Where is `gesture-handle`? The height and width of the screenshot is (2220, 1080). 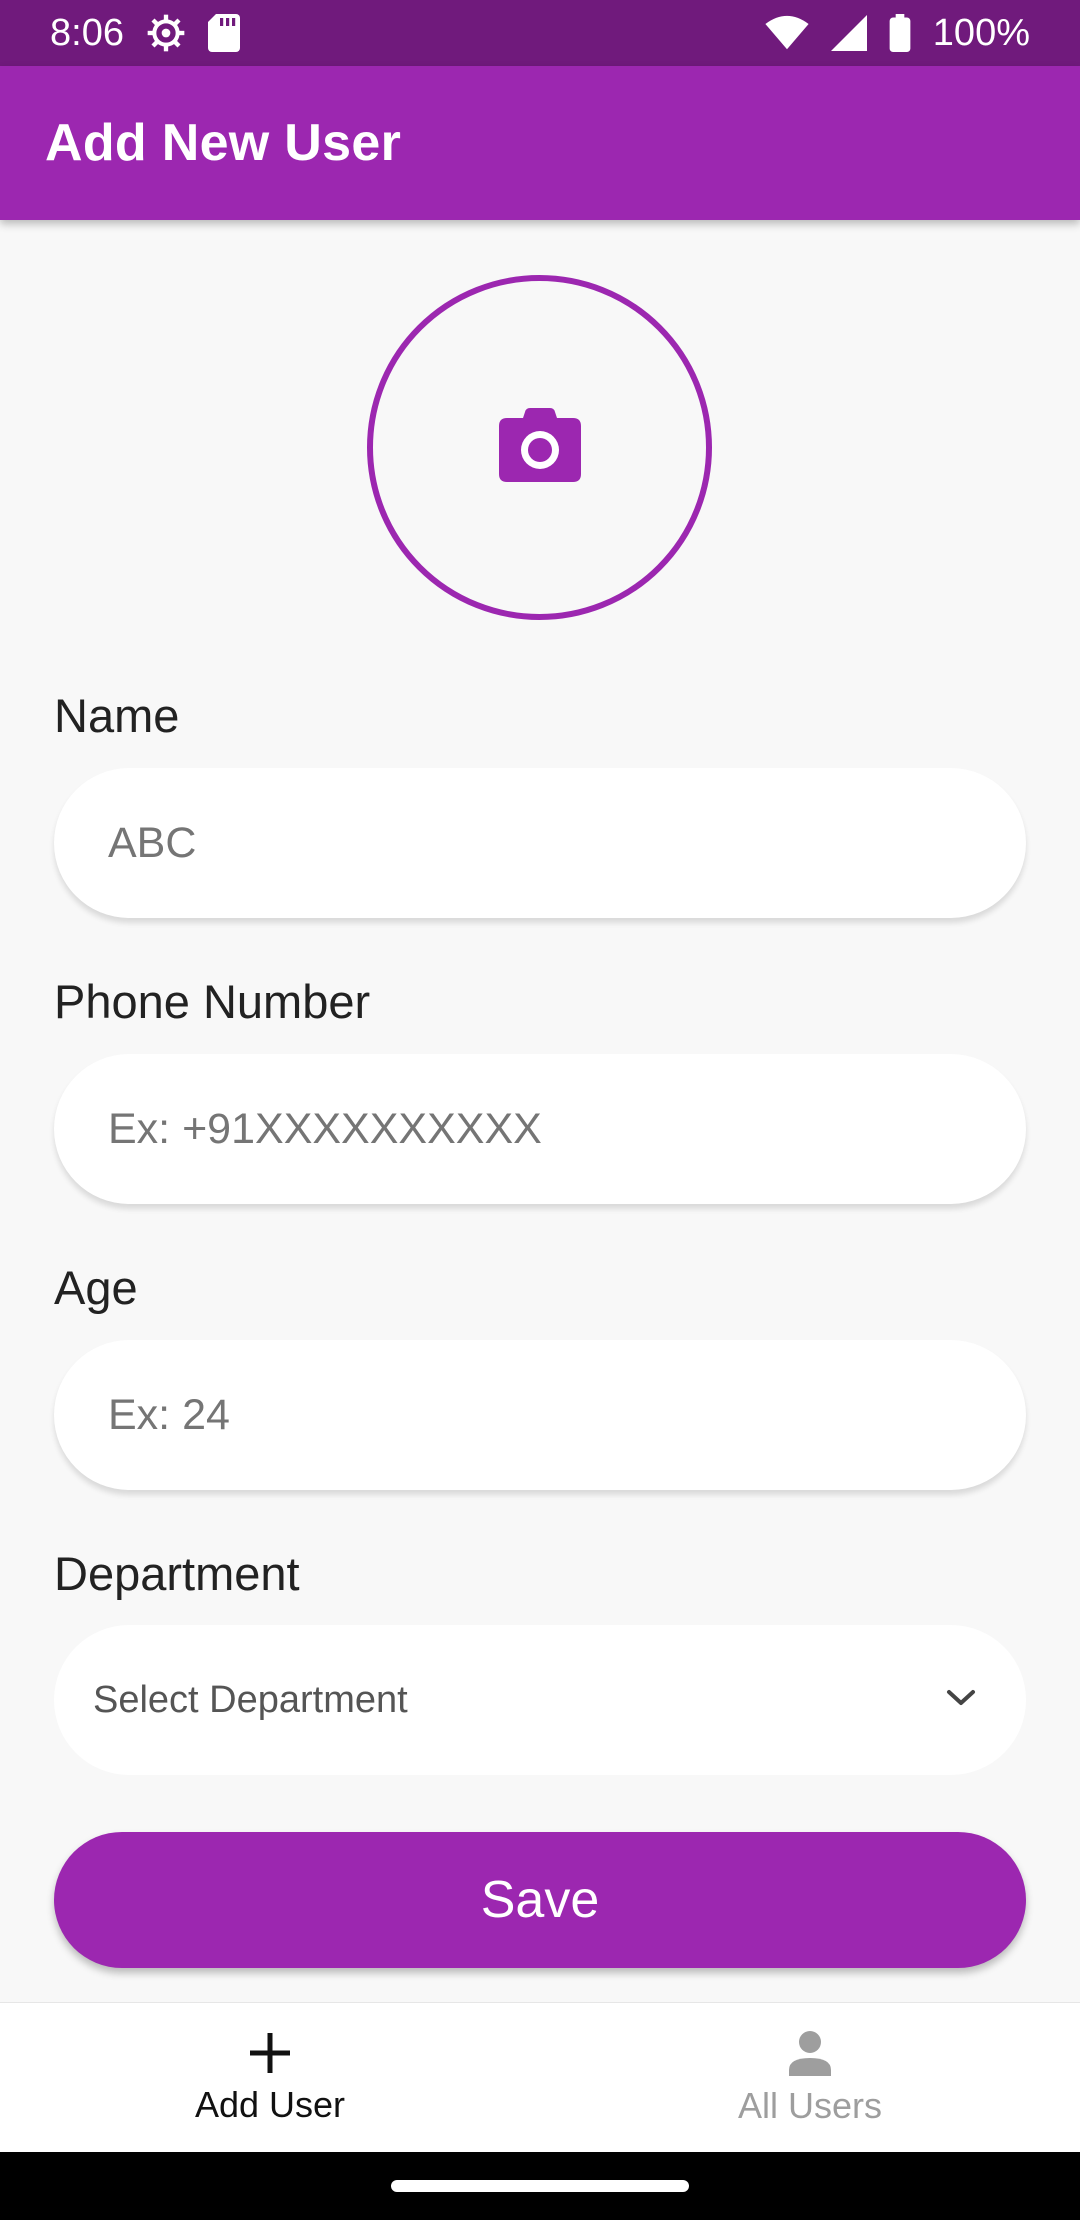 gesture-handle is located at coordinates (540, 2186).